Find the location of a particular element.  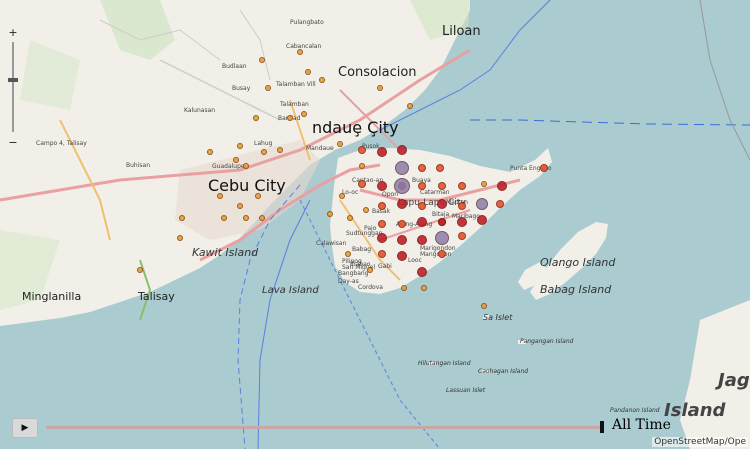

zoom-thumb is located at coordinates (13, 80).